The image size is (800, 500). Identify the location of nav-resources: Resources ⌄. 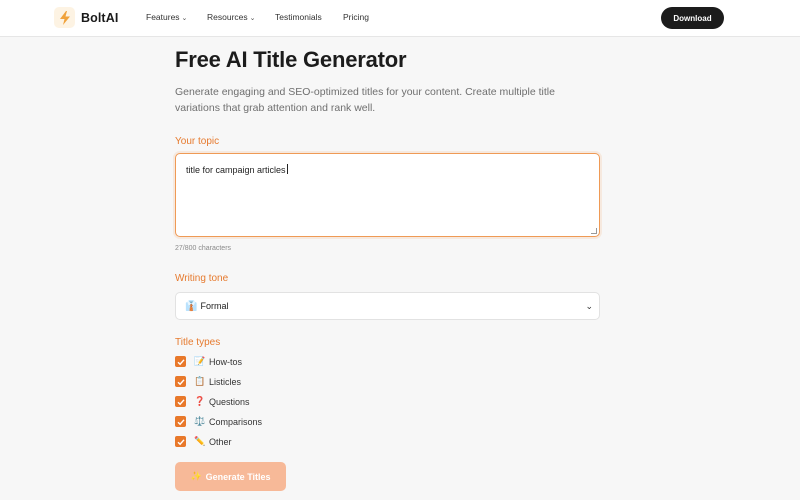
(231, 17).